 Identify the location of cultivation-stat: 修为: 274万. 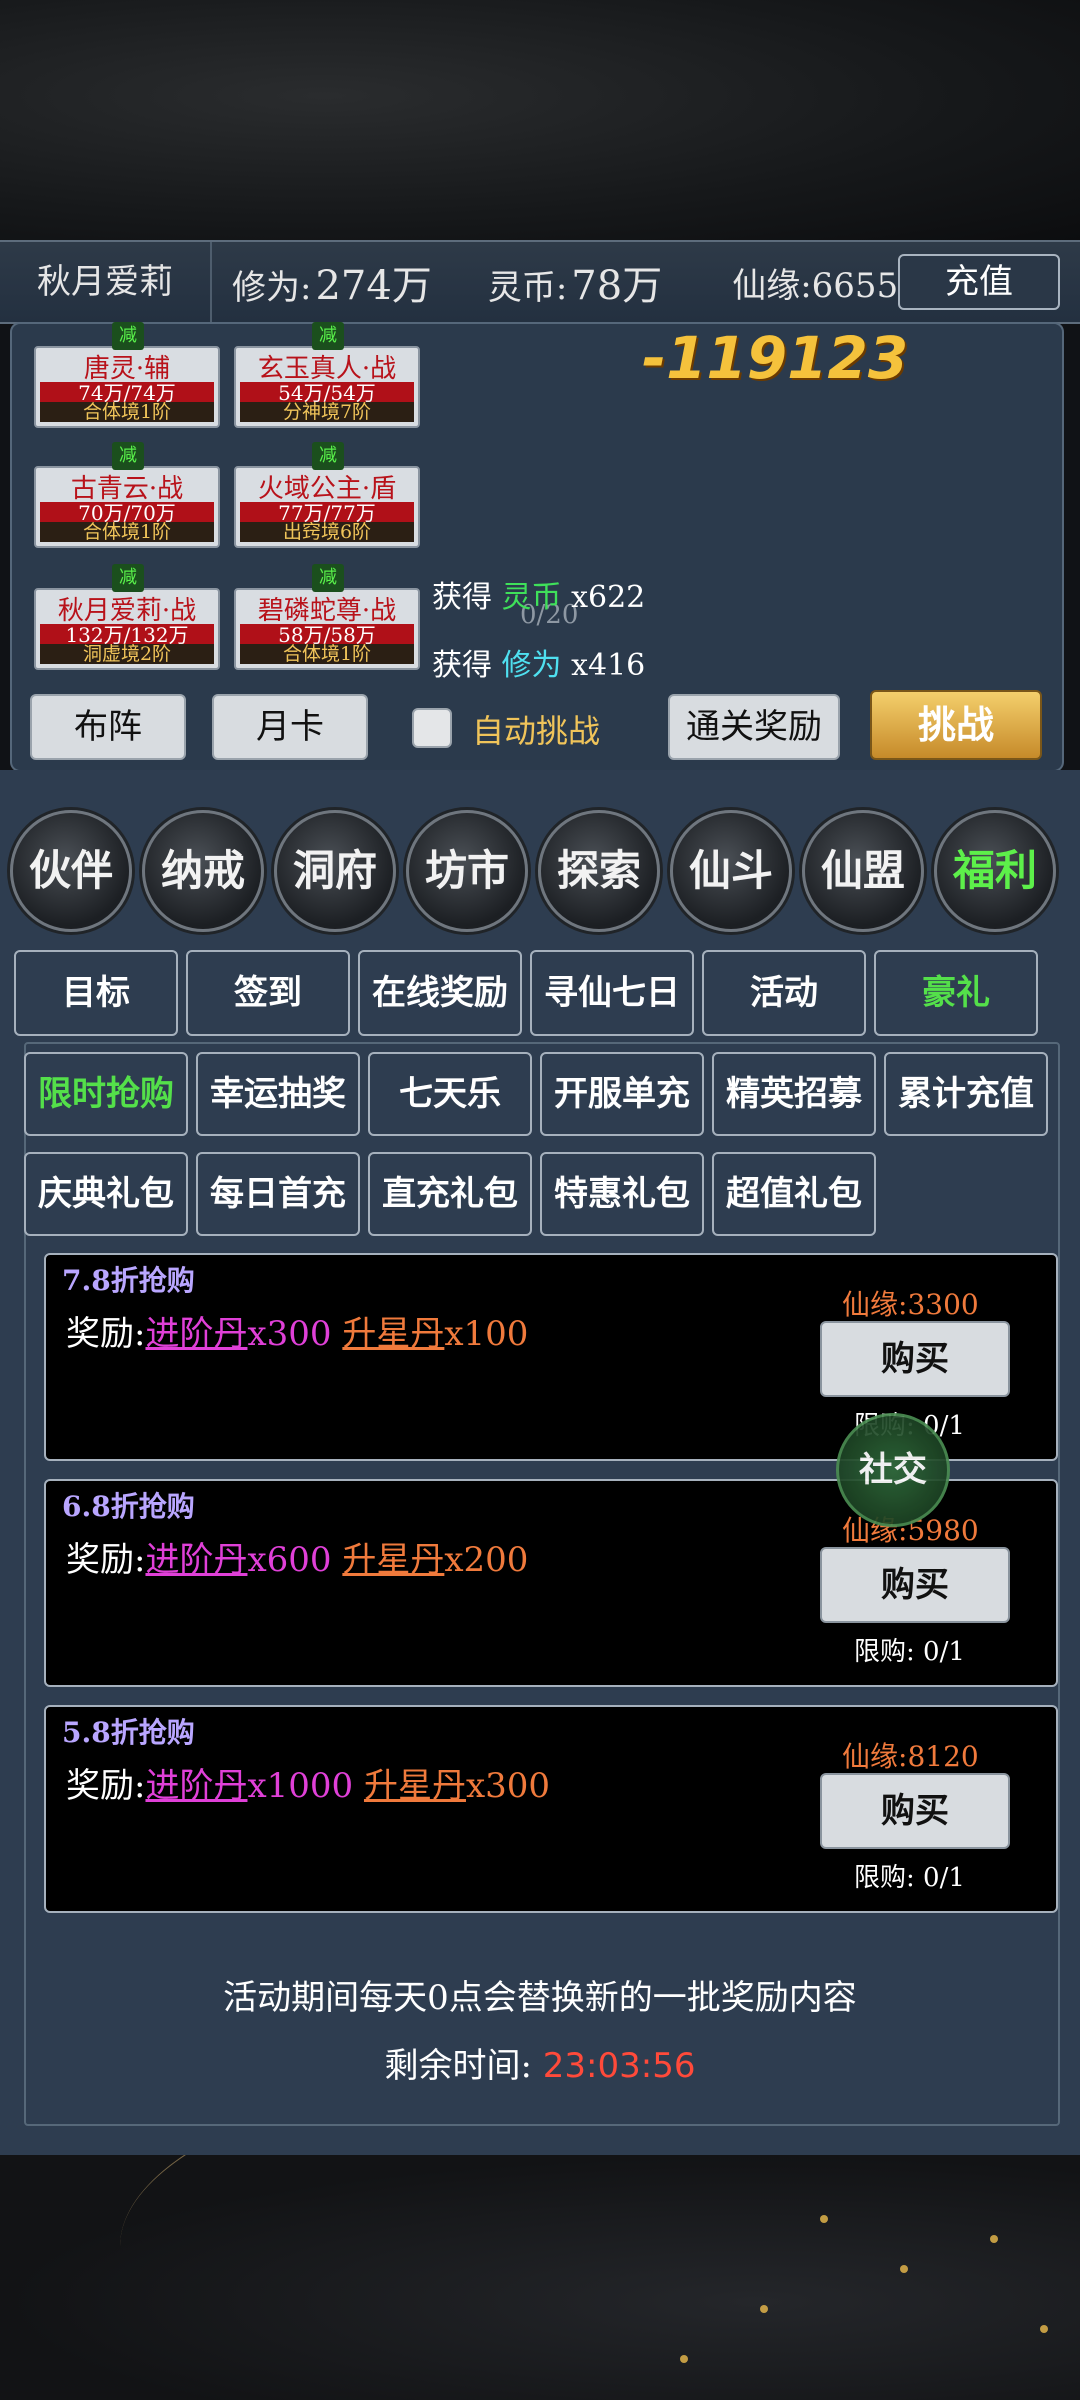
(332, 282).